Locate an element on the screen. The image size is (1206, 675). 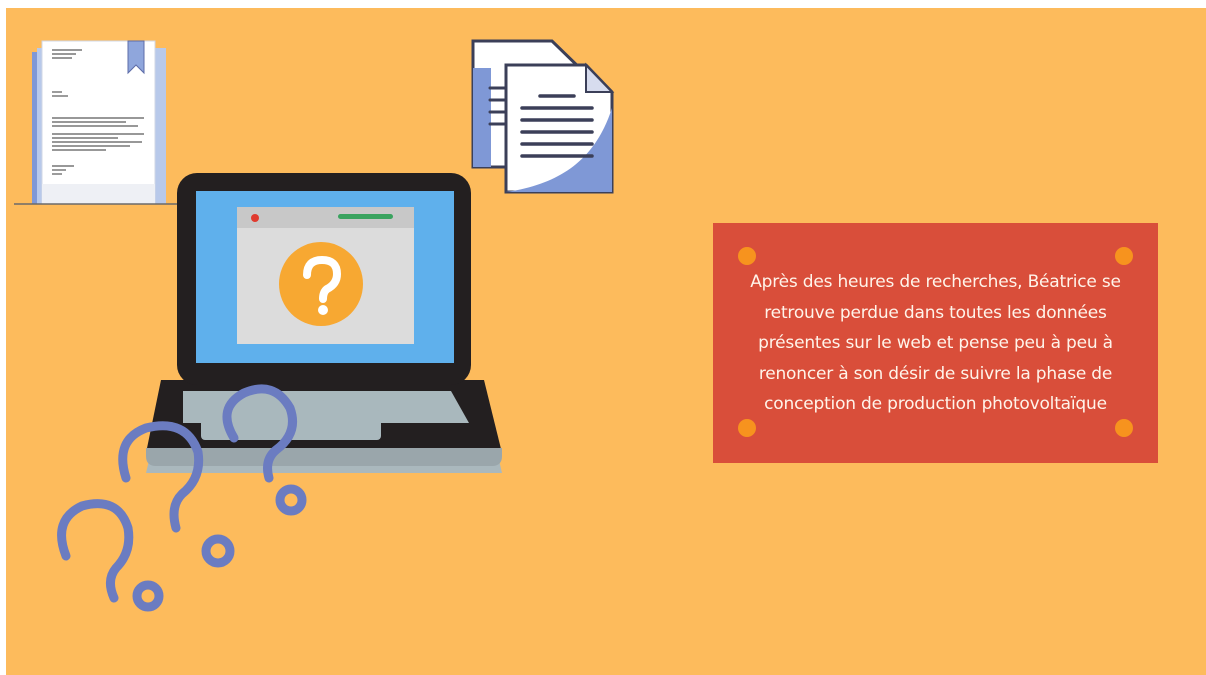
note-line: retrouve perdue dans toutes les données is located at coordinates (935, 312).